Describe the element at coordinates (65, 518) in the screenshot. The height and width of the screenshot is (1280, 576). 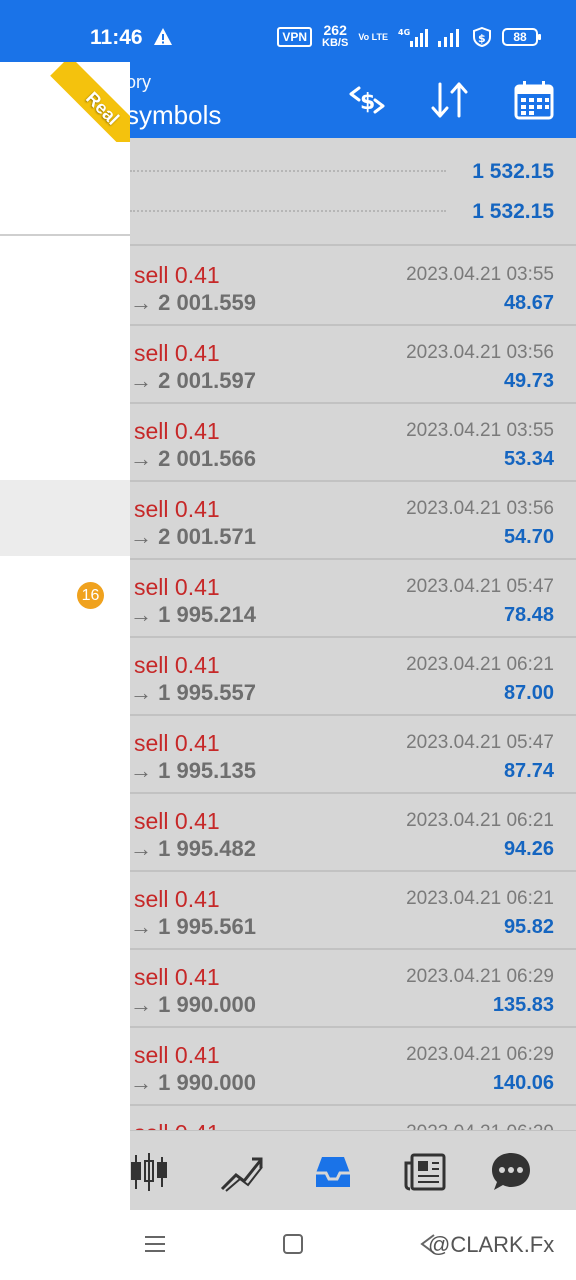
I see `drawer-item-selected` at that location.